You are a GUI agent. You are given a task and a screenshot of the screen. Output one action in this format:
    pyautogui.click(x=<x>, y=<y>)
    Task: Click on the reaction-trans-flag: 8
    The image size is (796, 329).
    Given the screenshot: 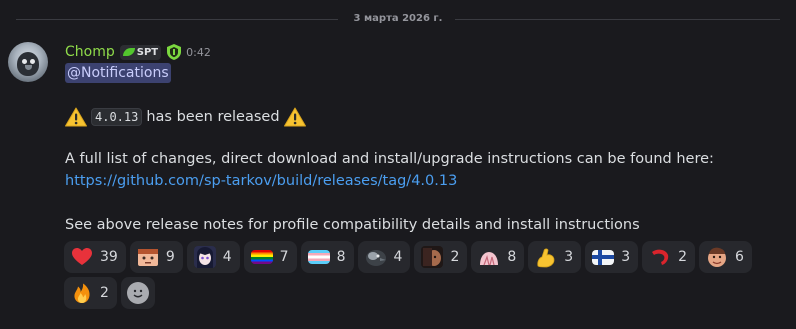 What is the action you would take?
    pyautogui.click(x=327, y=257)
    